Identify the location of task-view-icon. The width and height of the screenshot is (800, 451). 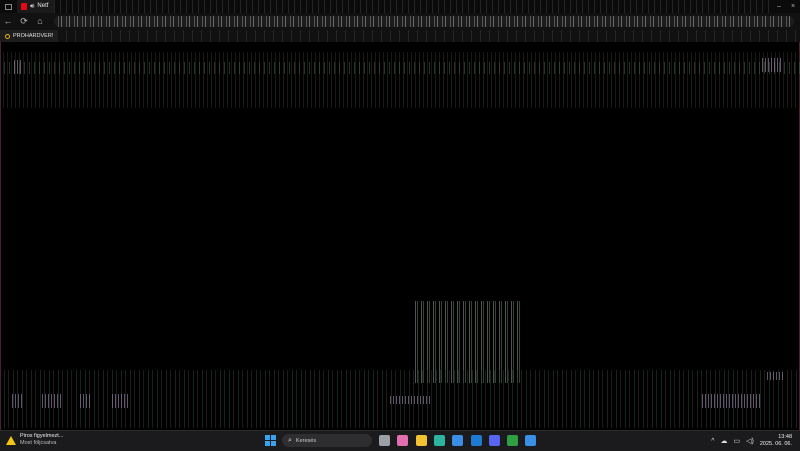
(384, 440).